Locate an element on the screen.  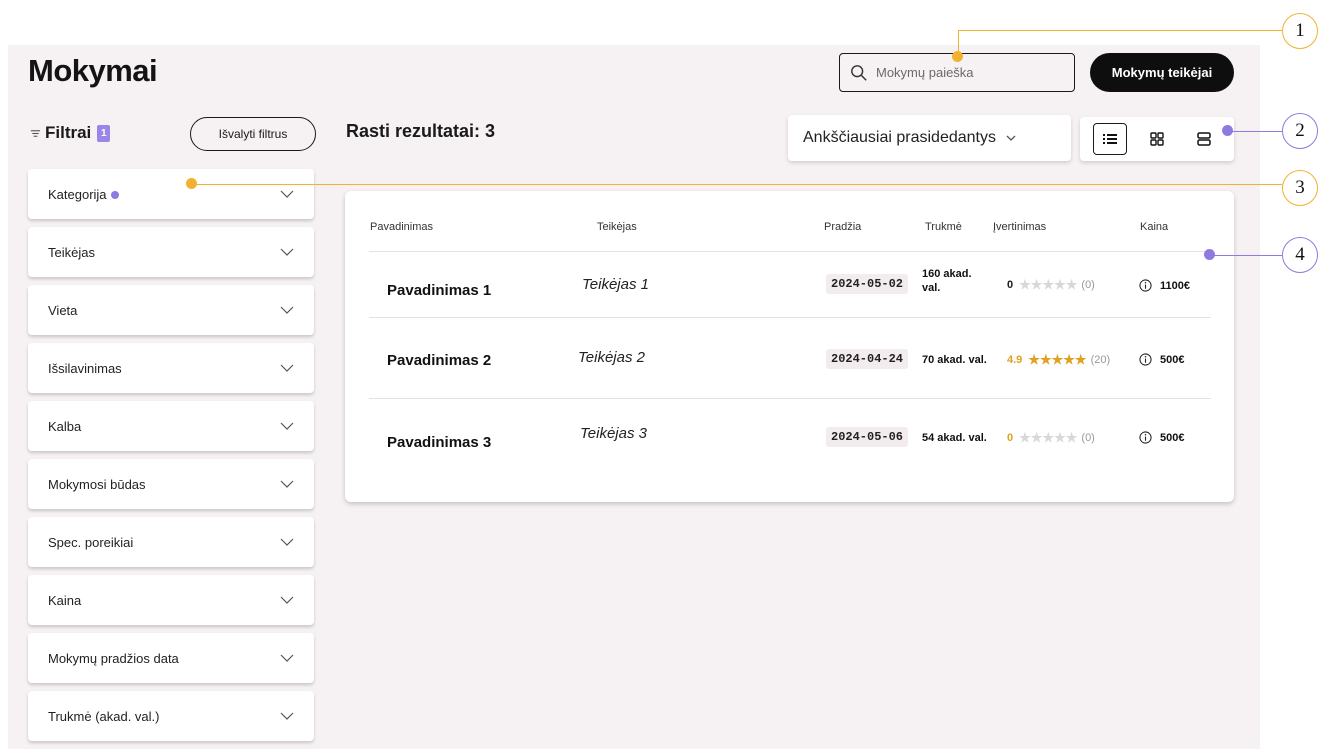
clear-filters-button: Išvalyti filtrus is located at coordinates (253, 134).